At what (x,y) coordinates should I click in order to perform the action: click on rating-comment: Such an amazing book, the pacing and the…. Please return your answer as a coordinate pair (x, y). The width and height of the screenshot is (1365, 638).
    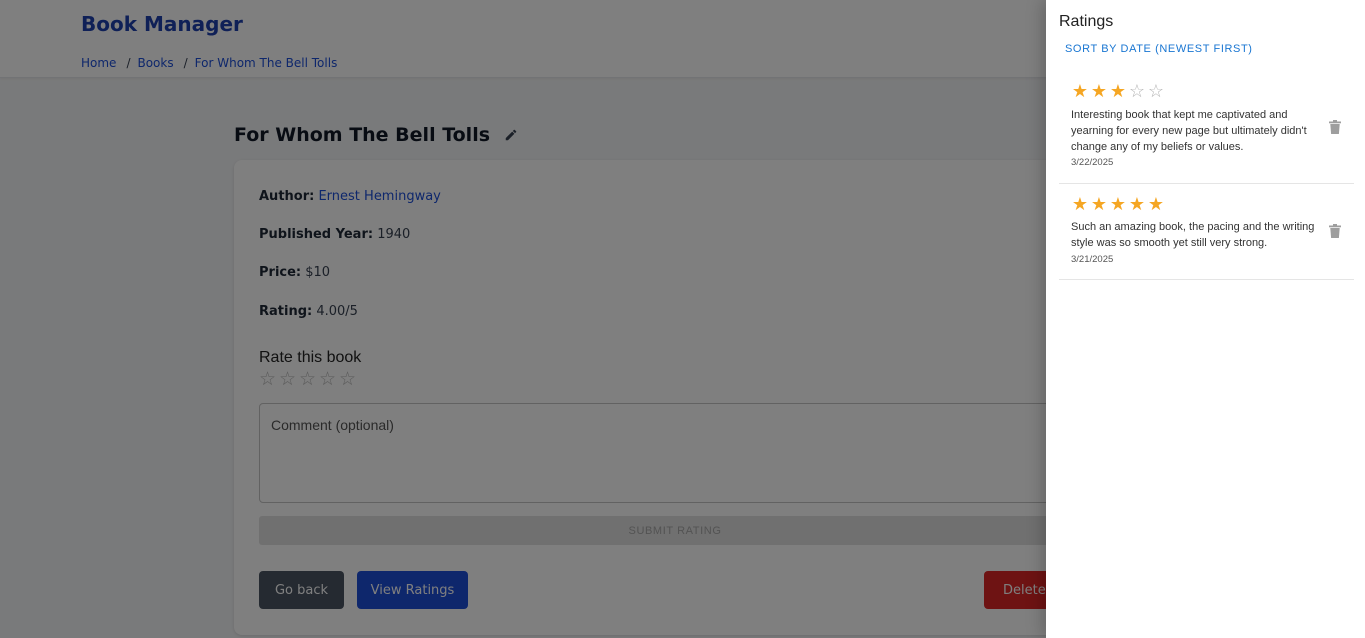
    Looking at the image, I should click on (1193, 235).